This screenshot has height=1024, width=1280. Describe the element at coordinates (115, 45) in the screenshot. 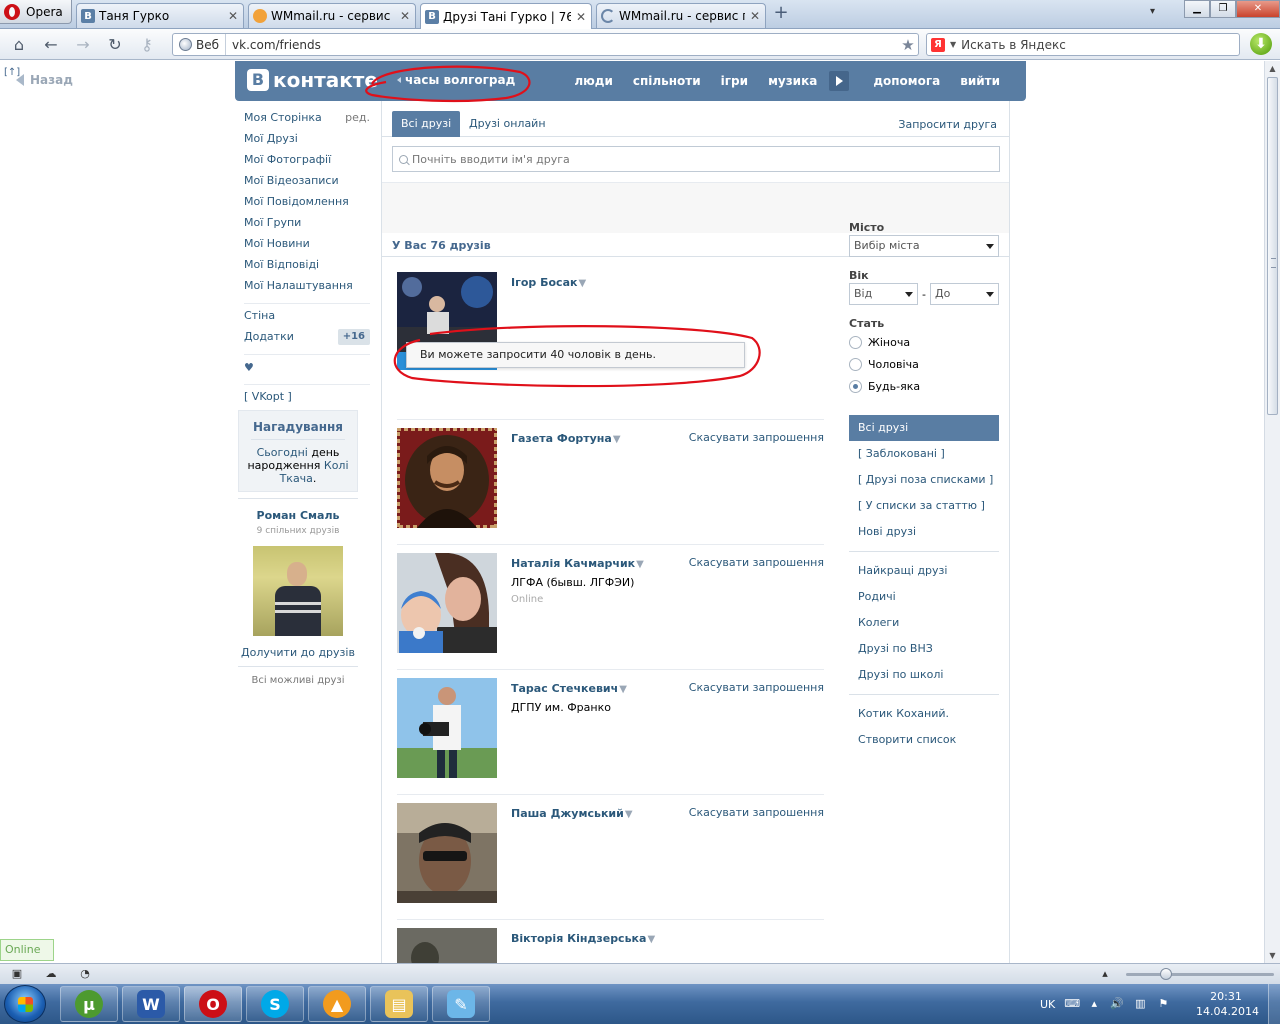

I see `reload-icon: ↻` at that location.